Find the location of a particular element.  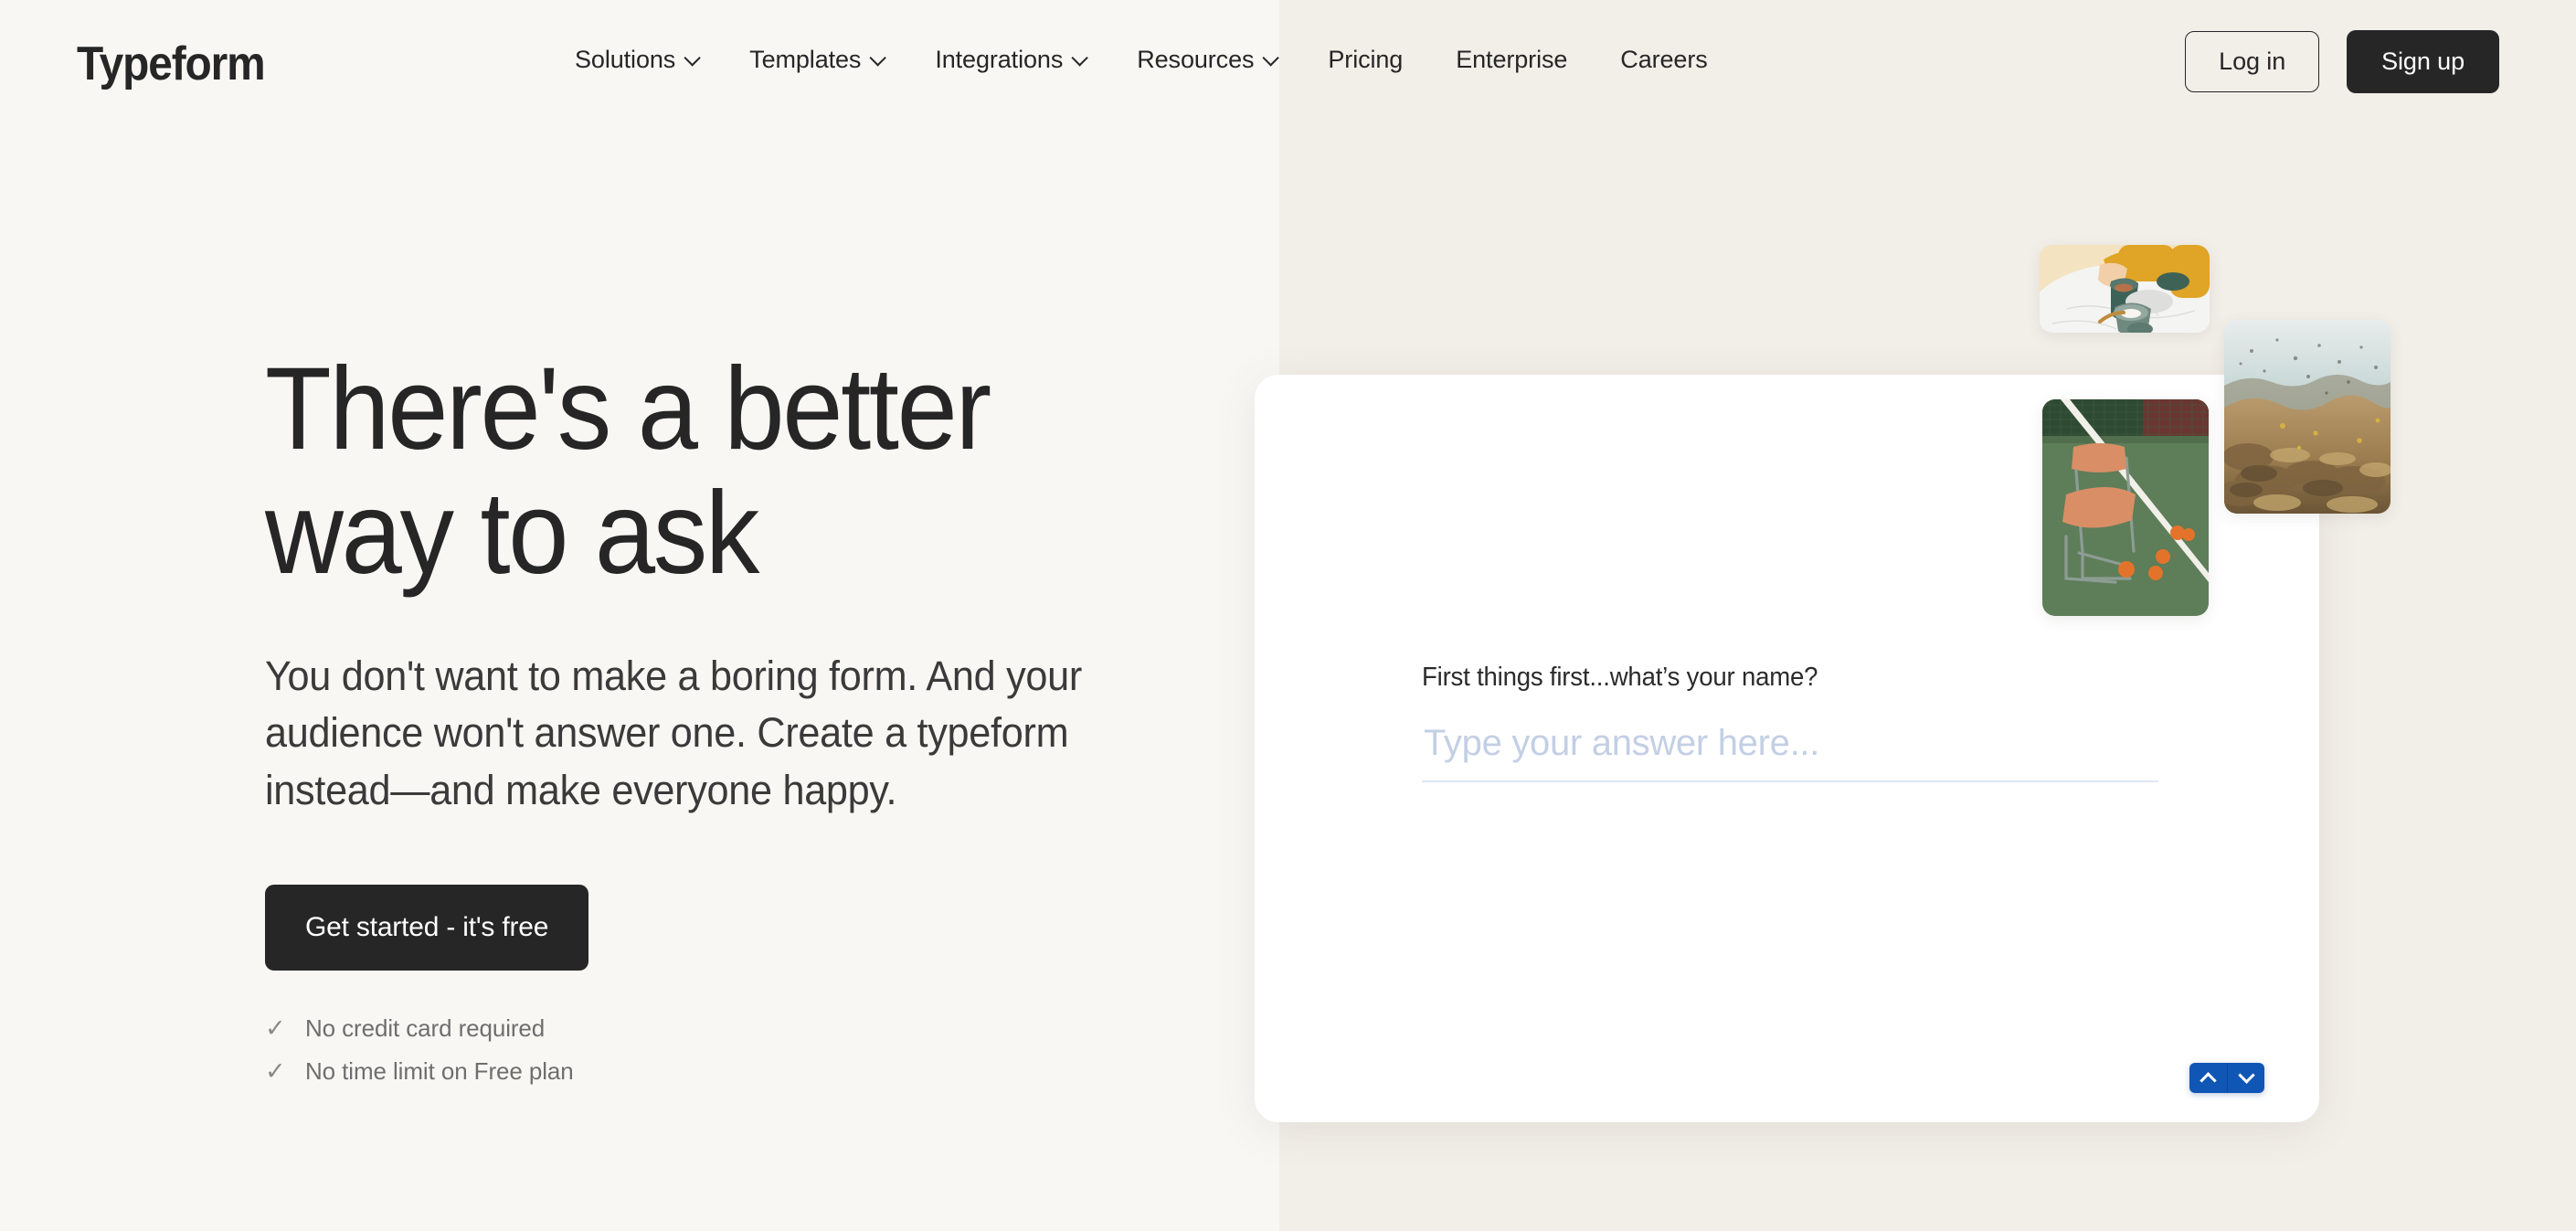

nav-item-careers: Careers is located at coordinates (1663, 60).